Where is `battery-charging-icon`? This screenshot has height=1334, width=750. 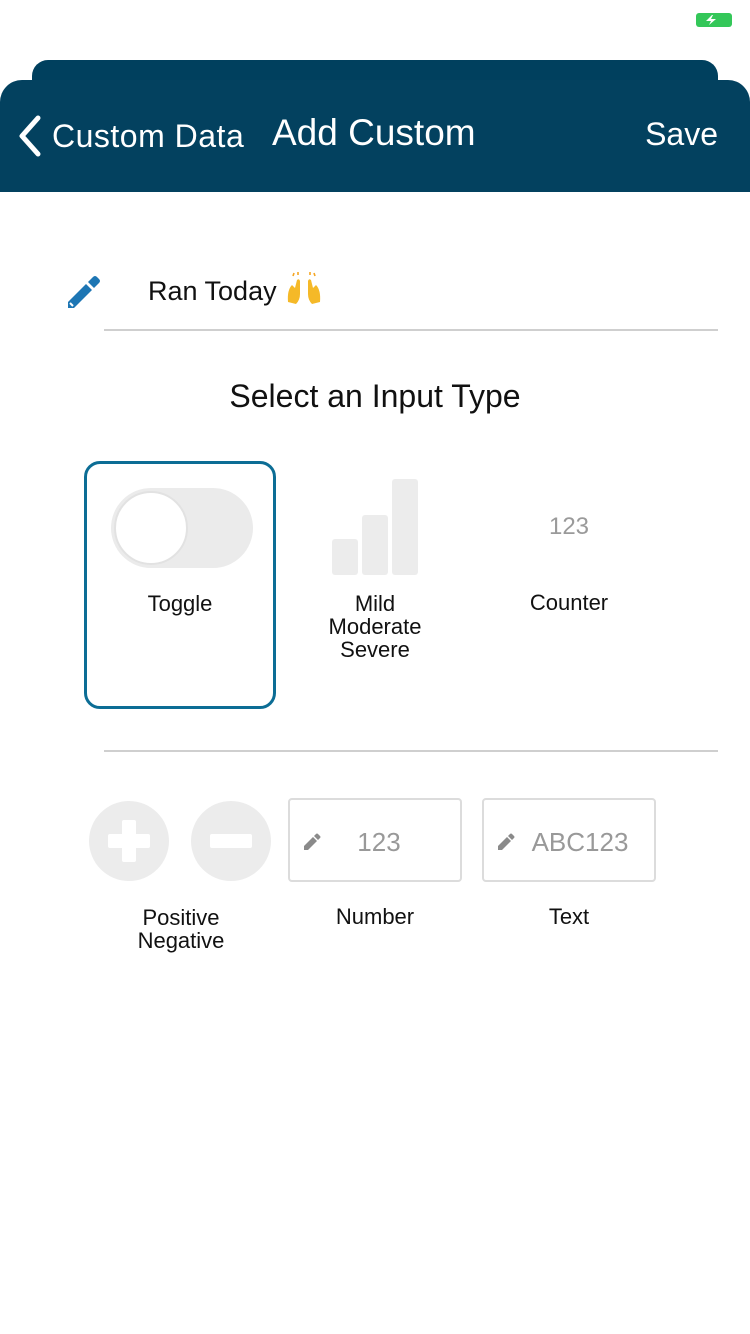
battery-charging-icon is located at coordinates (714, 20).